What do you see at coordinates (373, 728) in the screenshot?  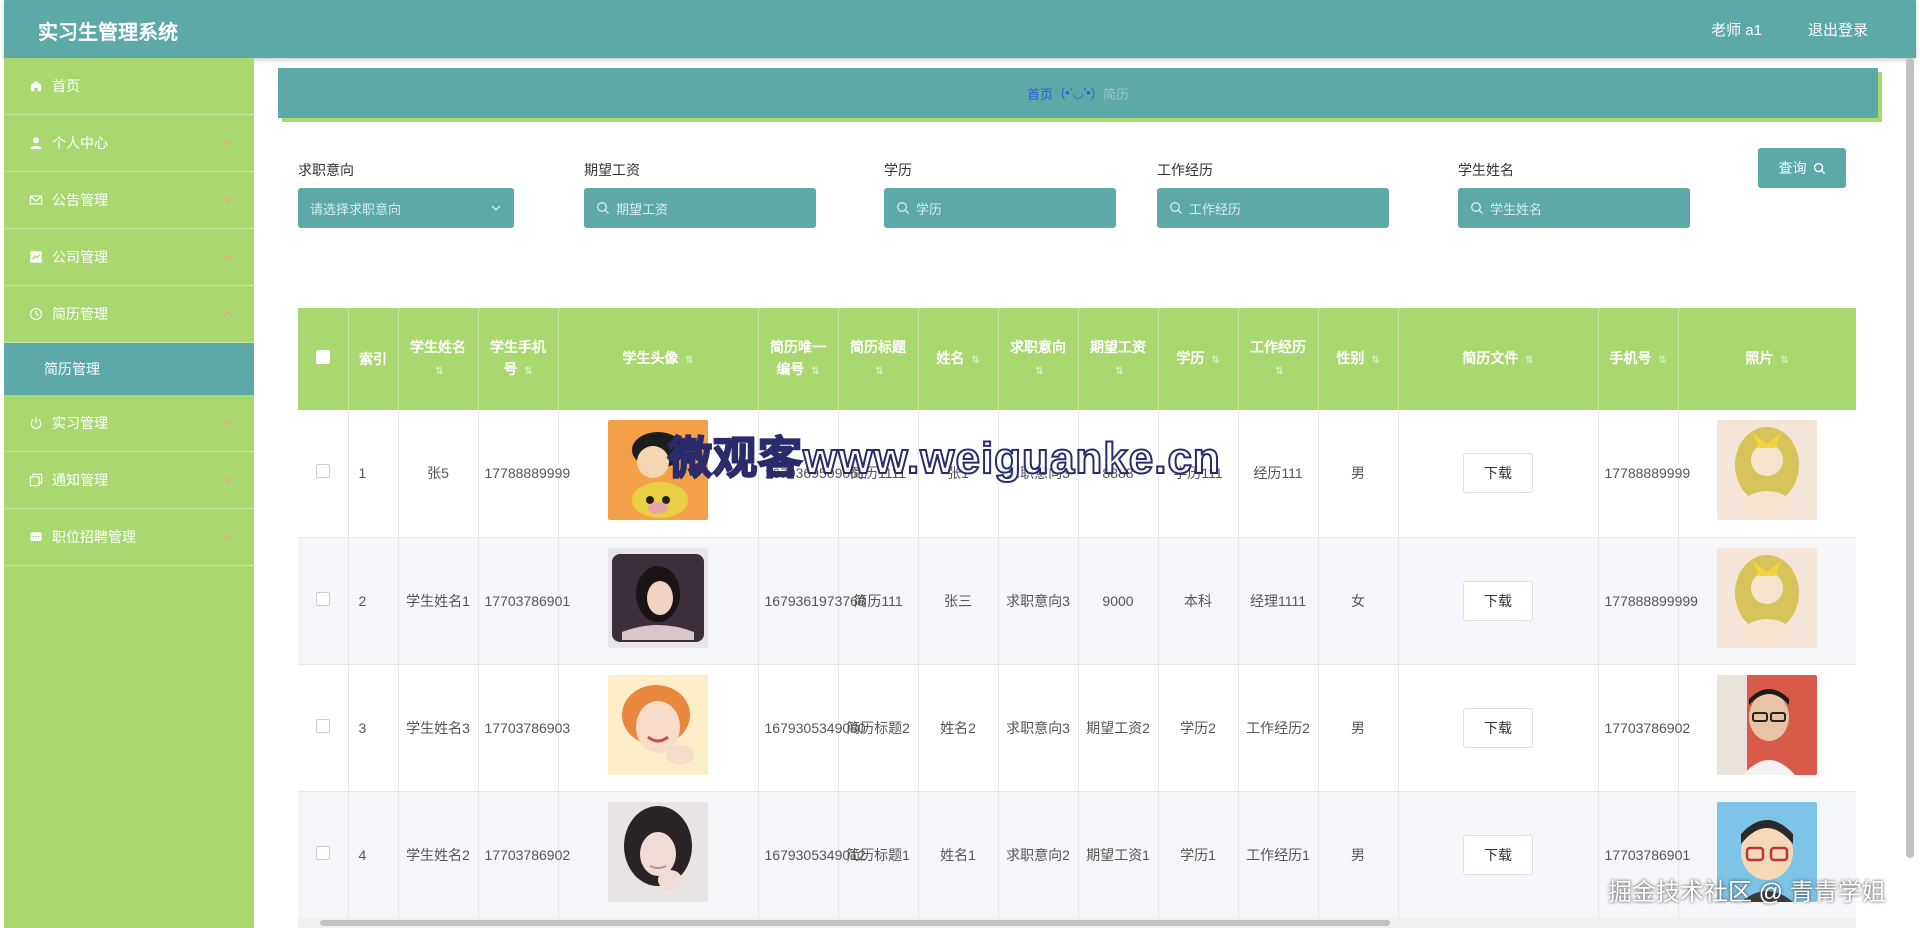 I see `cell-index: 3` at bounding box center [373, 728].